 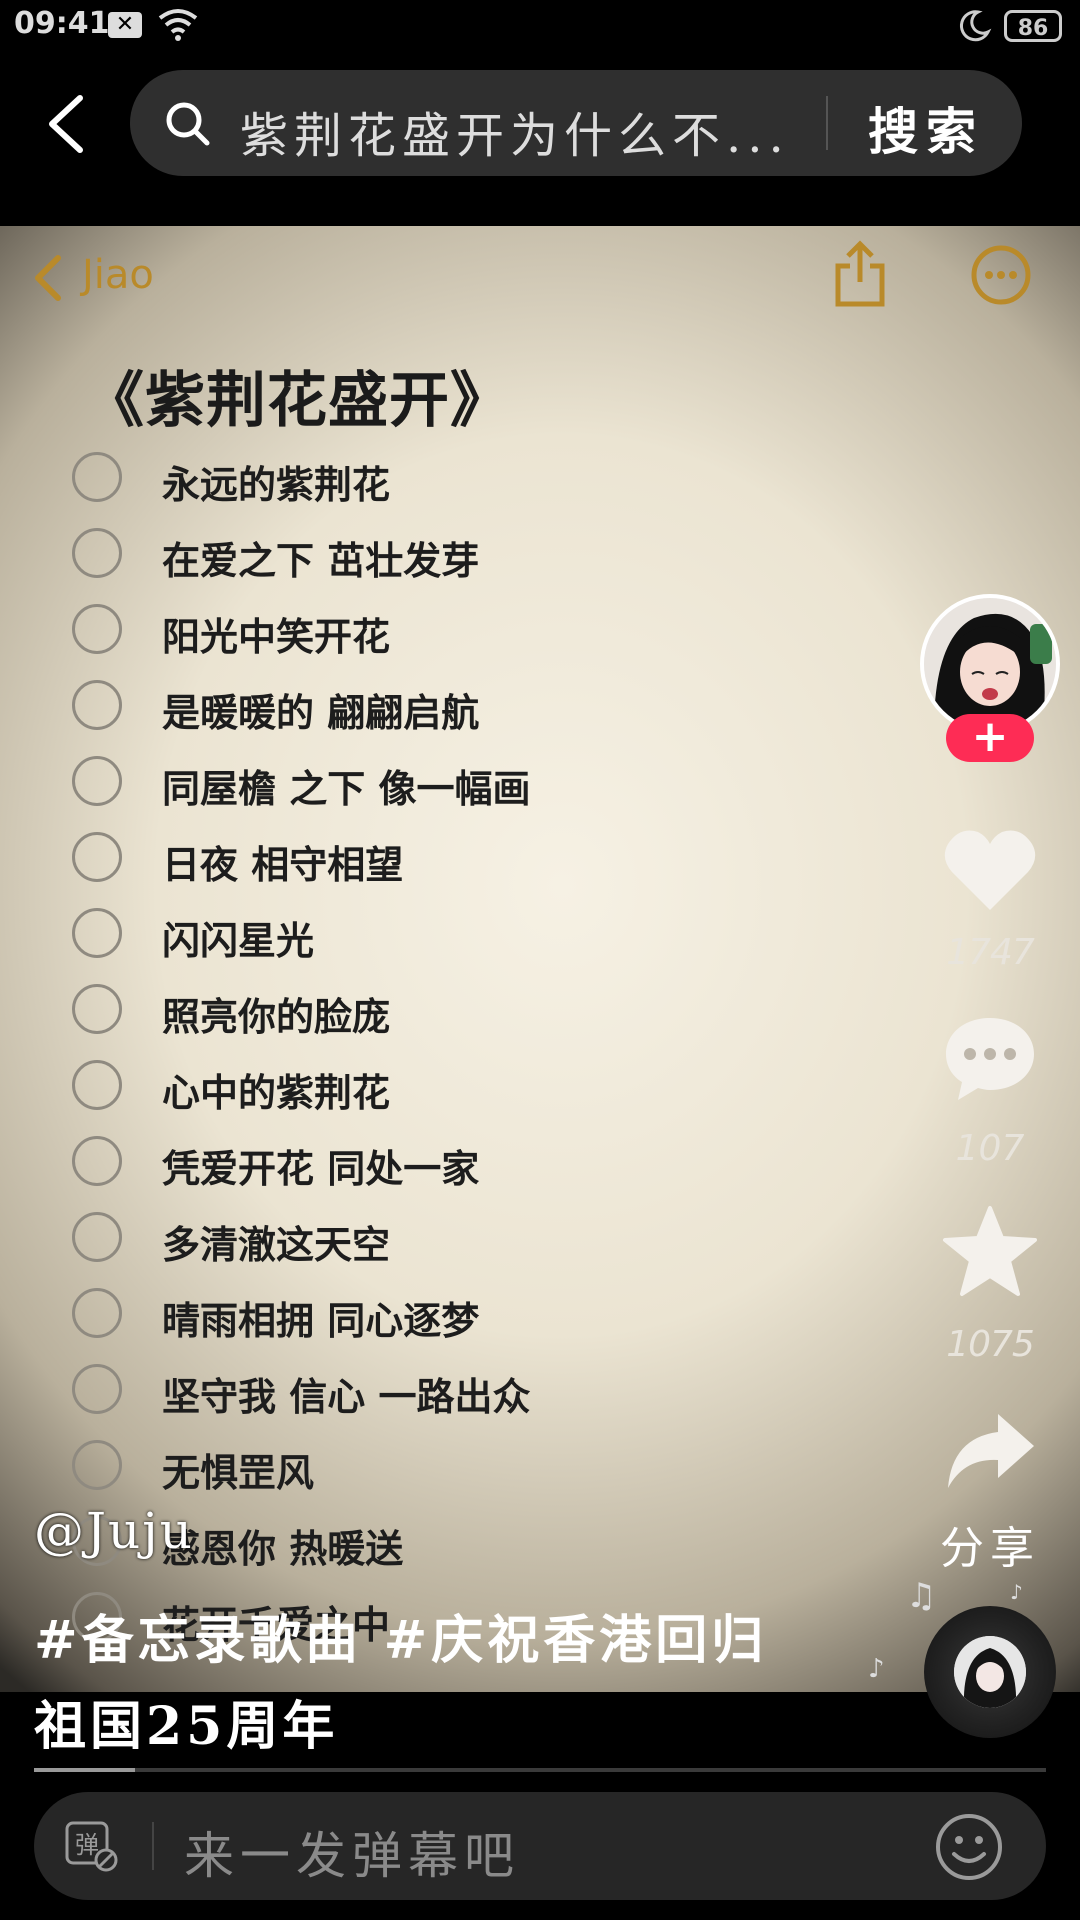 What do you see at coordinates (352, 1852) in the screenshot?
I see `danmaku-input: 来一发弹幕吧` at bounding box center [352, 1852].